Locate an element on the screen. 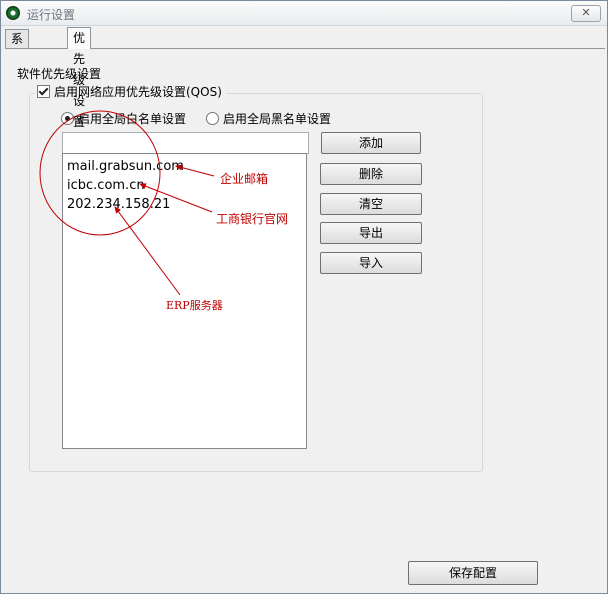  delete-button: 删除 is located at coordinates (371, 174).